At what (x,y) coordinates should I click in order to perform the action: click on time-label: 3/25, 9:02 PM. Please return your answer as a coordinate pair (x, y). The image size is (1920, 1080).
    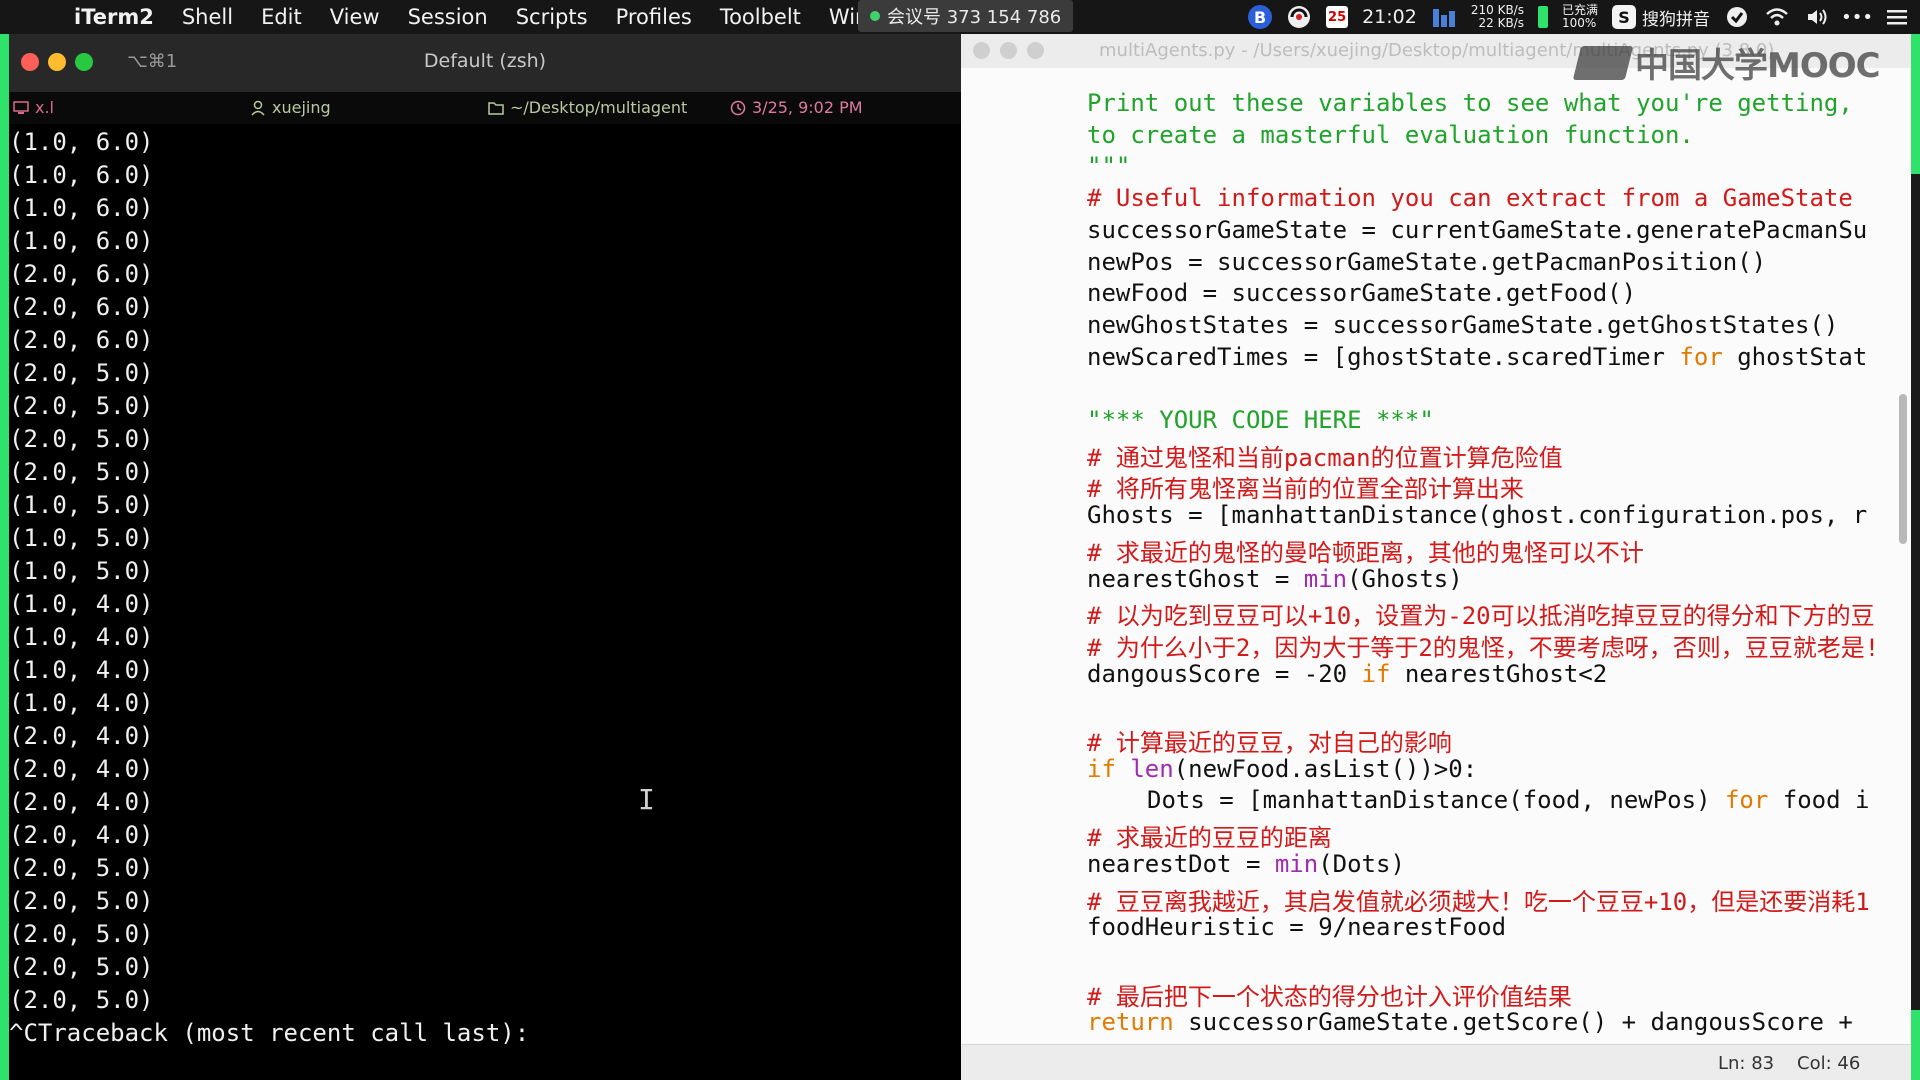
    Looking at the image, I should click on (807, 107).